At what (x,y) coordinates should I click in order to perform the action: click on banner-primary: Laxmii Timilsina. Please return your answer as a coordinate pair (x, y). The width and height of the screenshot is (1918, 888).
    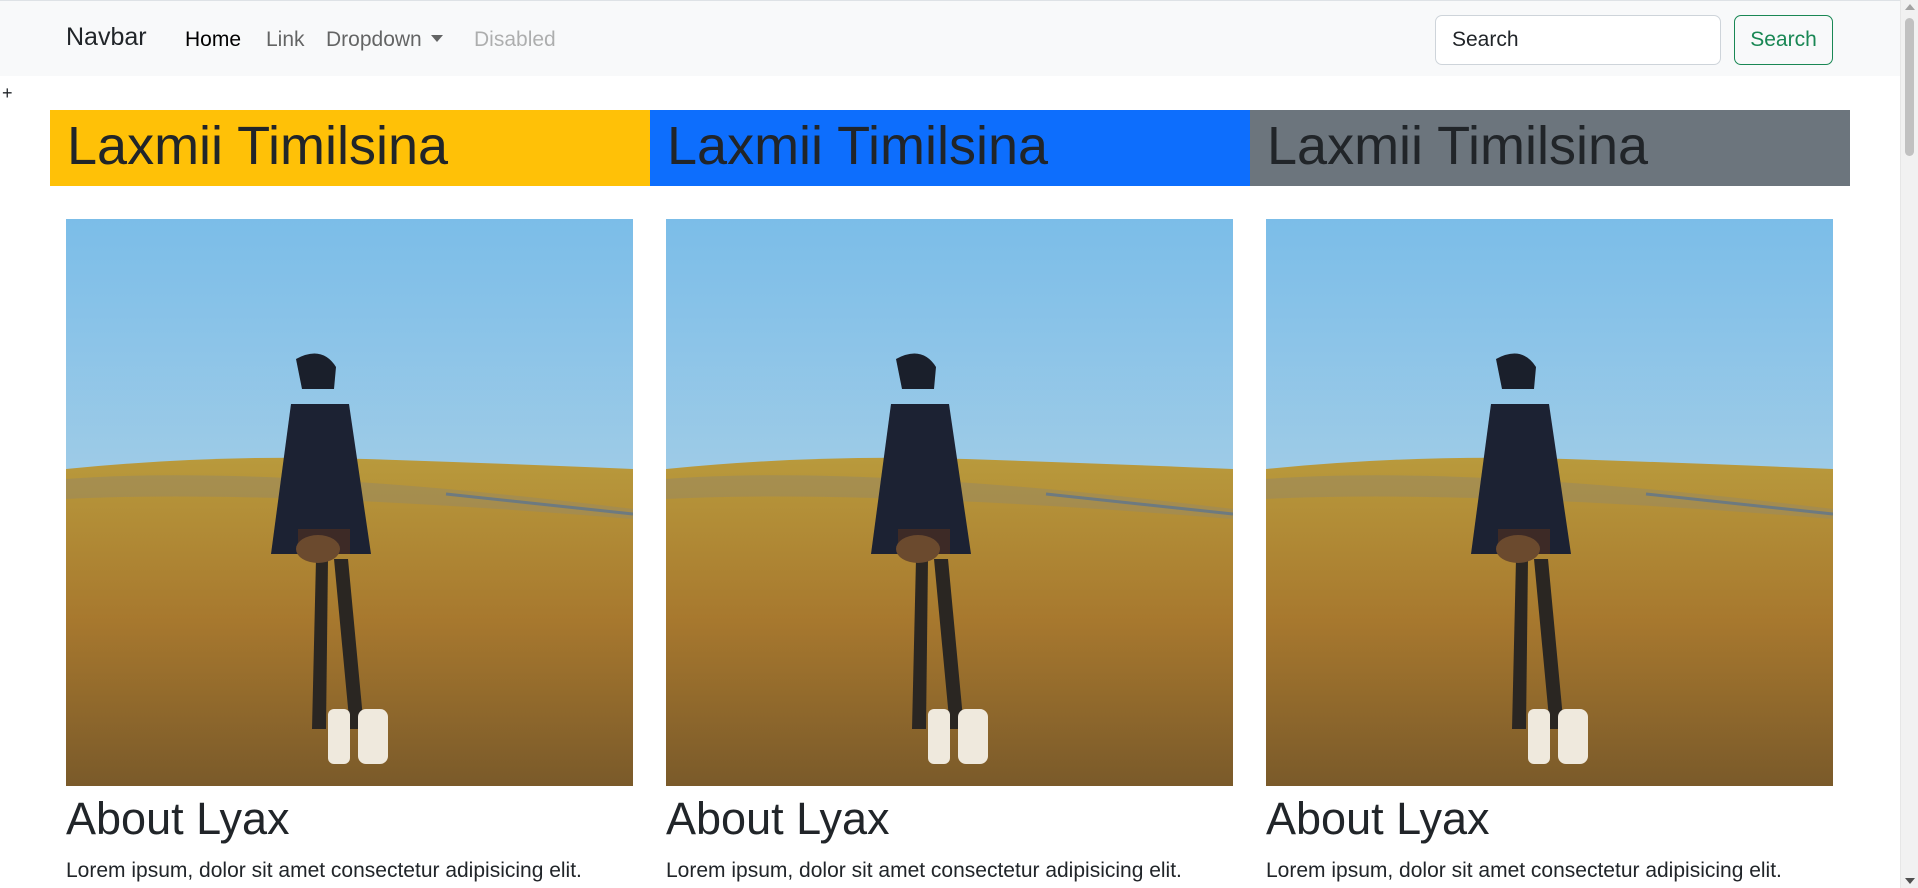
    Looking at the image, I should click on (950, 148).